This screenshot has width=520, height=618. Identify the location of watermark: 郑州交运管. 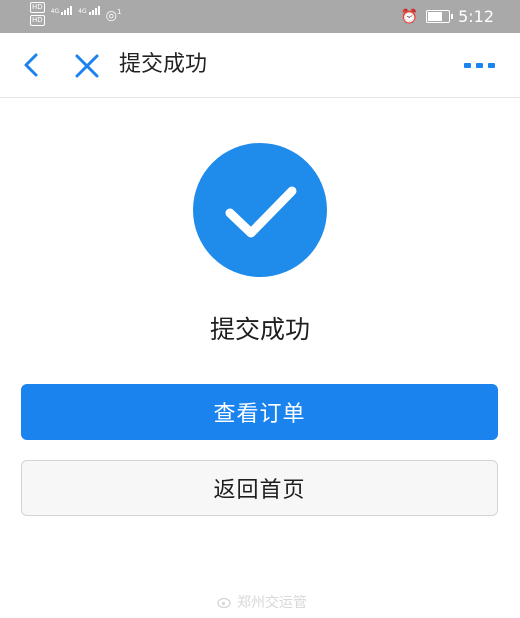
(262, 602).